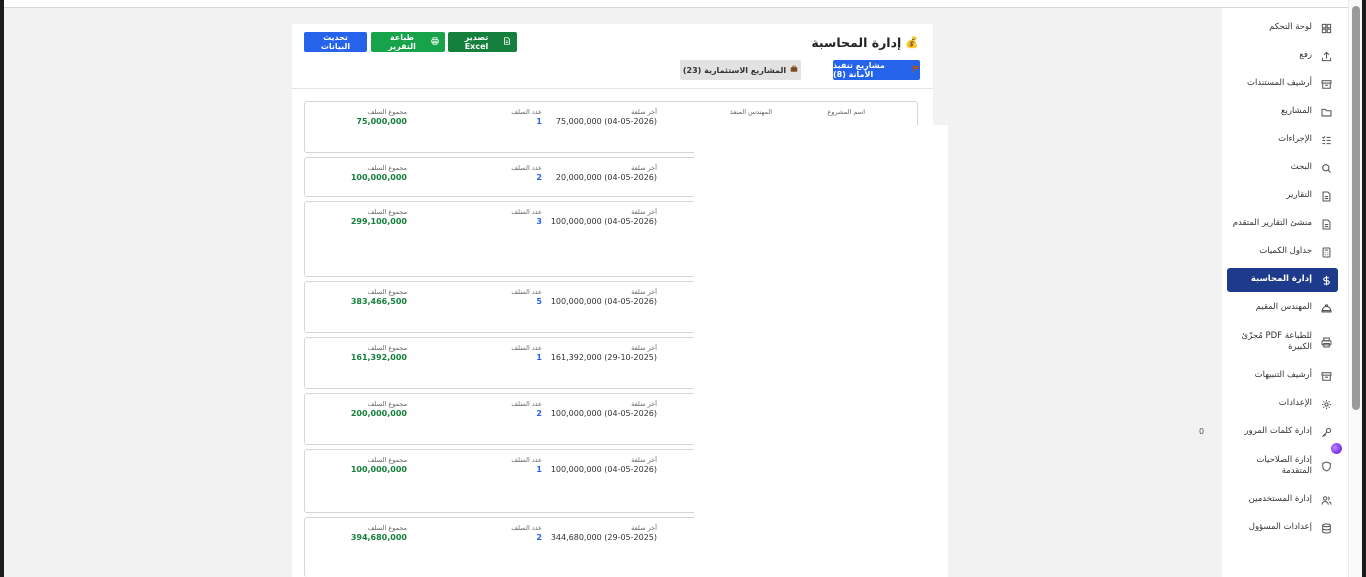 The height and width of the screenshot is (577, 1366). I want to click on sidebar-item-accounting: إدارة المحاسبة, so click(1282, 280).